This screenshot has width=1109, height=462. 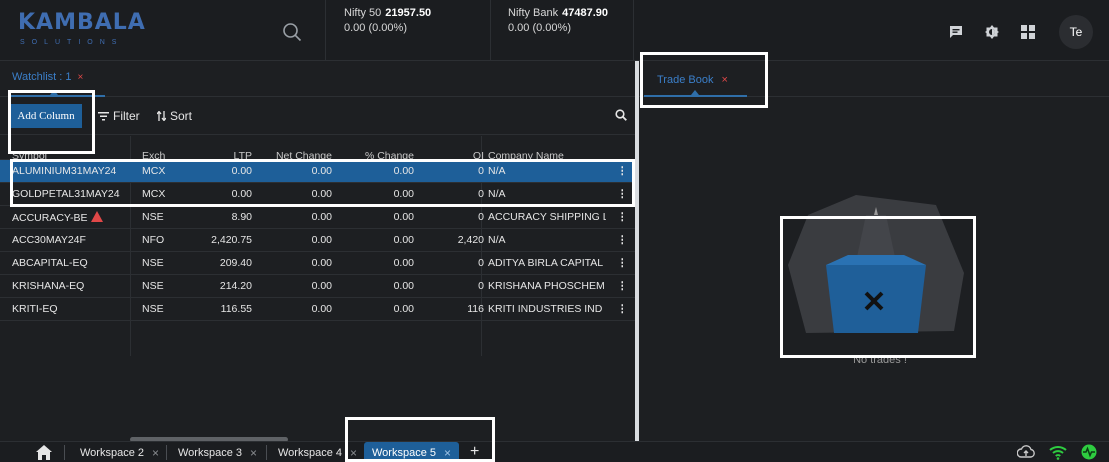 What do you see at coordinates (880, 360) in the screenshot?
I see `empty-state-text: No trades !` at bounding box center [880, 360].